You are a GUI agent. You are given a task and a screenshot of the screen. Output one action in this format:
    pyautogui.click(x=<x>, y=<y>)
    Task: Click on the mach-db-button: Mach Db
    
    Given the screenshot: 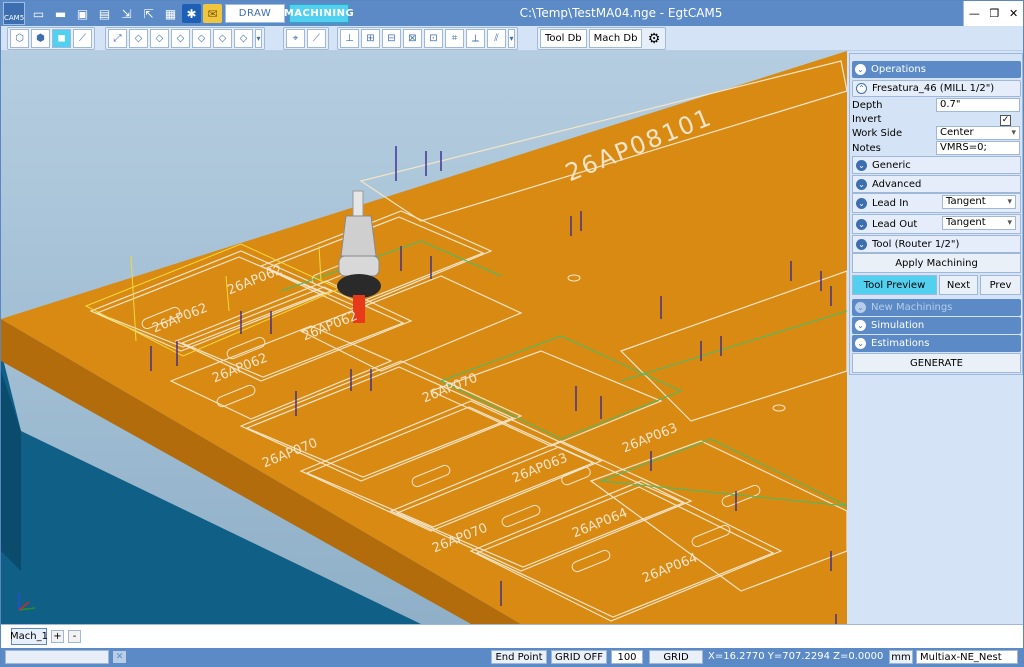 What is the action you would take?
    pyautogui.click(x=615, y=38)
    